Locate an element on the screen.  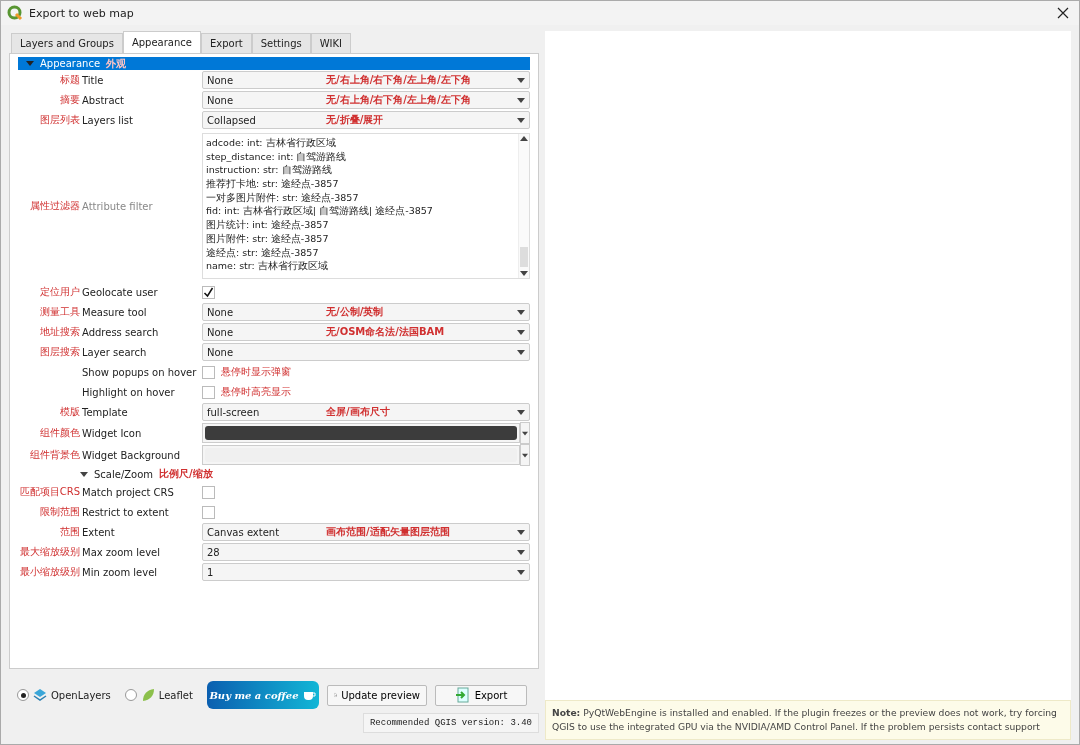
annotation: 外观 is located at coordinates (116, 63).